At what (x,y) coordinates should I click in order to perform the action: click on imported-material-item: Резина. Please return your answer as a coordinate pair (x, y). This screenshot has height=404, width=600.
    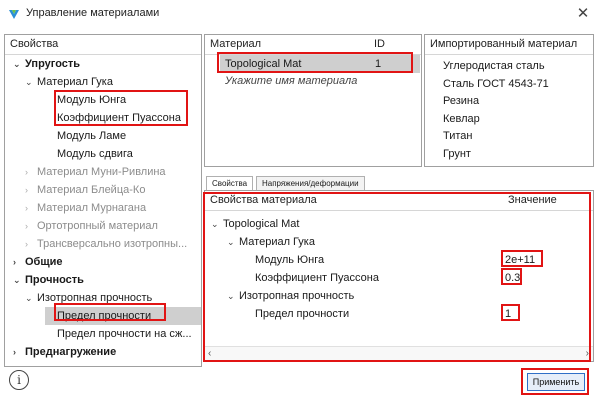
    Looking at the image, I should click on (461, 101).